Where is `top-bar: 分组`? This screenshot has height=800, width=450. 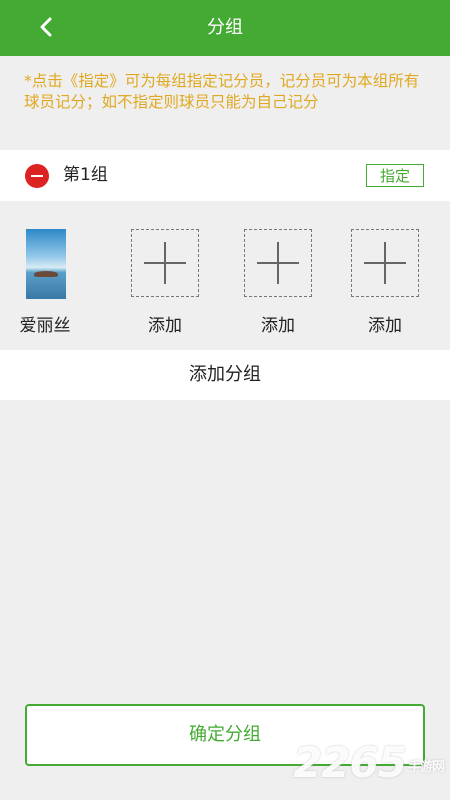
top-bar: 分组 is located at coordinates (225, 28).